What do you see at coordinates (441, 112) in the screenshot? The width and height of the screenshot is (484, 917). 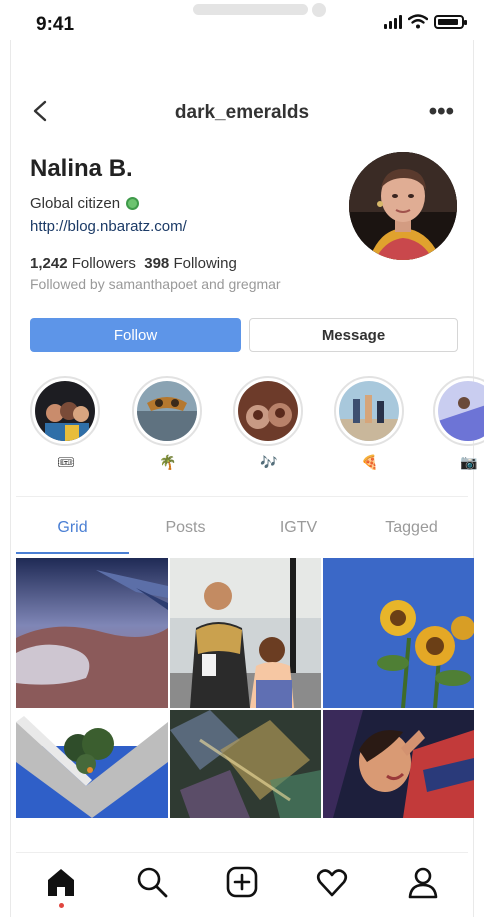 I see `more-options-icon: •••` at bounding box center [441, 112].